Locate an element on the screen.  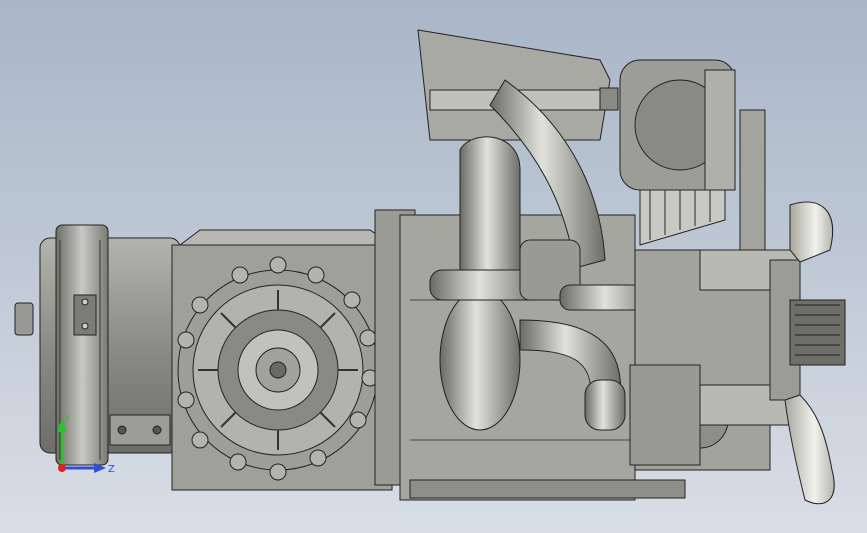
axis-triad: Y Z is located at coordinates (85, 445).